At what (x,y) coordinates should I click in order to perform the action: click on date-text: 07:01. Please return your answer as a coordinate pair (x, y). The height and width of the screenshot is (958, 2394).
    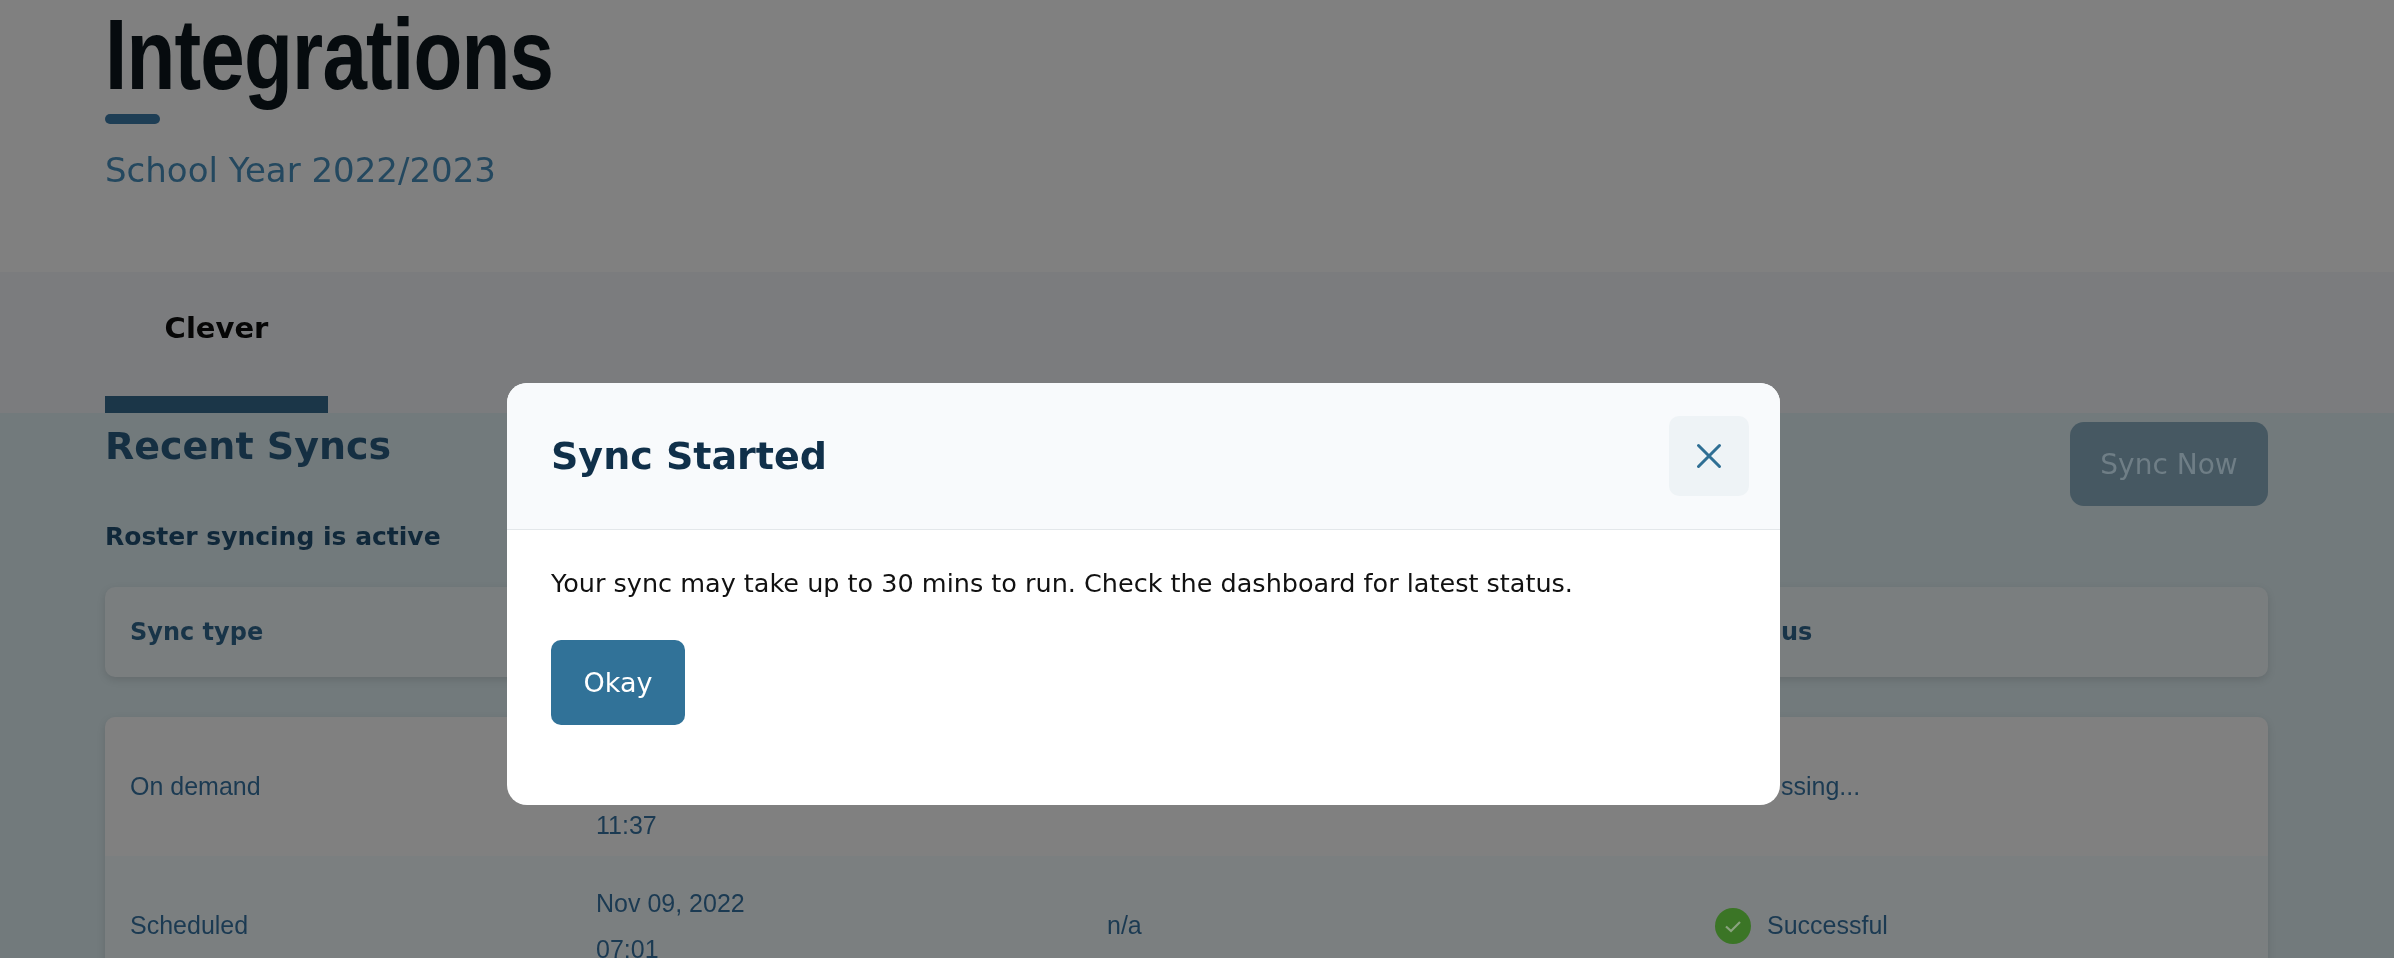
    Looking at the image, I should click on (628, 945).